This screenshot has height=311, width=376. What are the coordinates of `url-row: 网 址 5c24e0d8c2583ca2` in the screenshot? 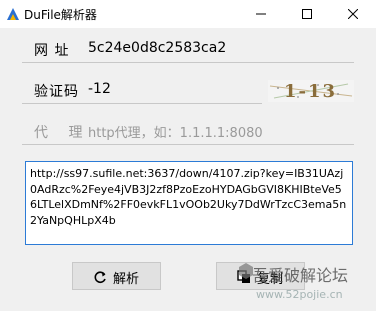 It's located at (188, 49).